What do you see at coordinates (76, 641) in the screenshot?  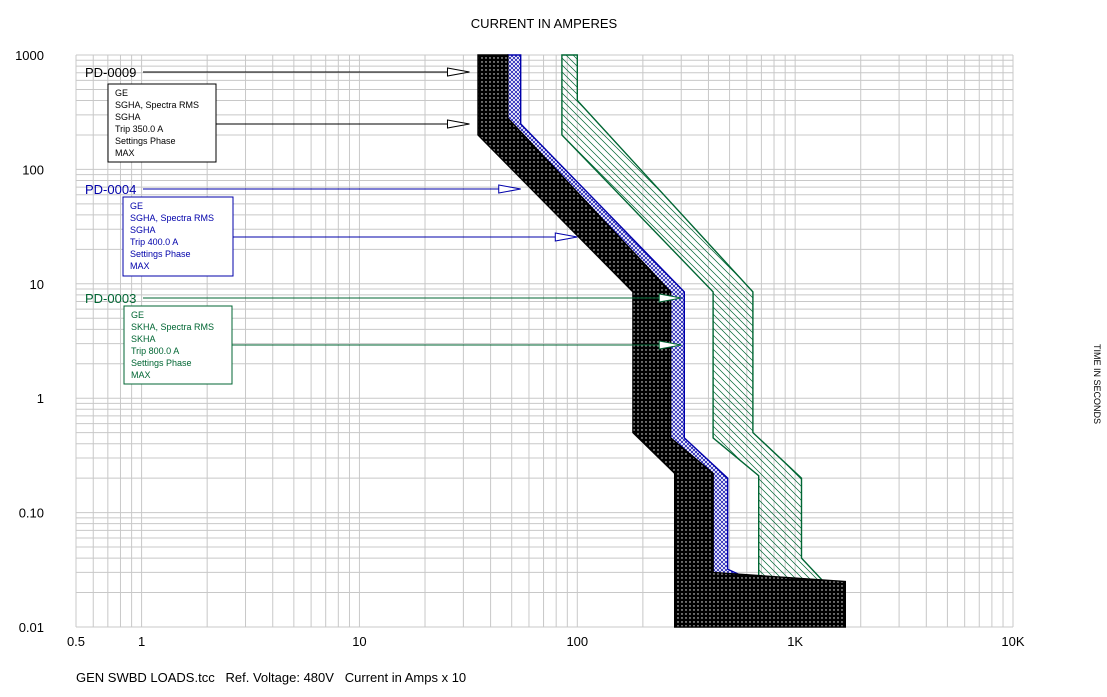 I see `x-tick-label: 0.5` at bounding box center [76, 641].